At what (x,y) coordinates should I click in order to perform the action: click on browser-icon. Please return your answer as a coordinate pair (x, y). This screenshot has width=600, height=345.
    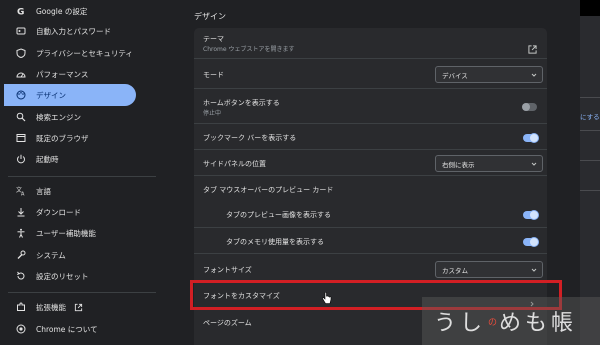
    Looking at the image, I should click on (21, 138).